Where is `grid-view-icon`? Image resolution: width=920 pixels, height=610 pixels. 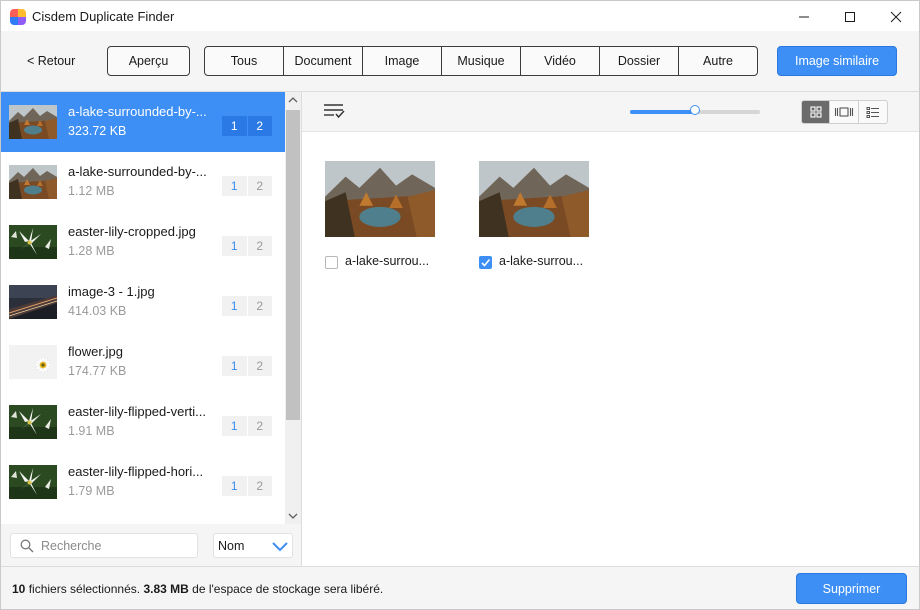 grid-view-icon is located at coordinates (816, 112).